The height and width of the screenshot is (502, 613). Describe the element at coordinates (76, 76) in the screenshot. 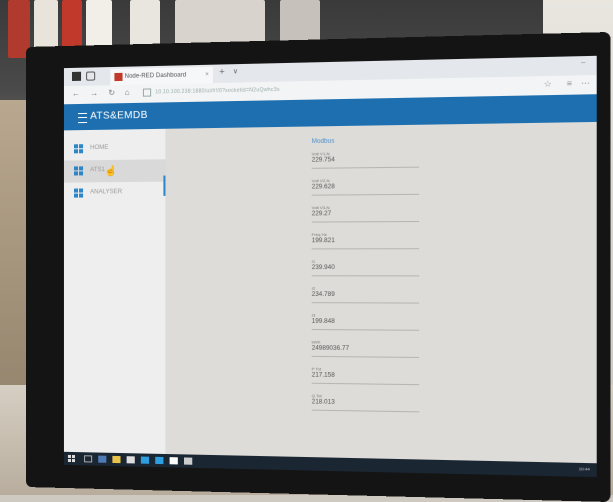

I see `tab-actions-icon` at that location.